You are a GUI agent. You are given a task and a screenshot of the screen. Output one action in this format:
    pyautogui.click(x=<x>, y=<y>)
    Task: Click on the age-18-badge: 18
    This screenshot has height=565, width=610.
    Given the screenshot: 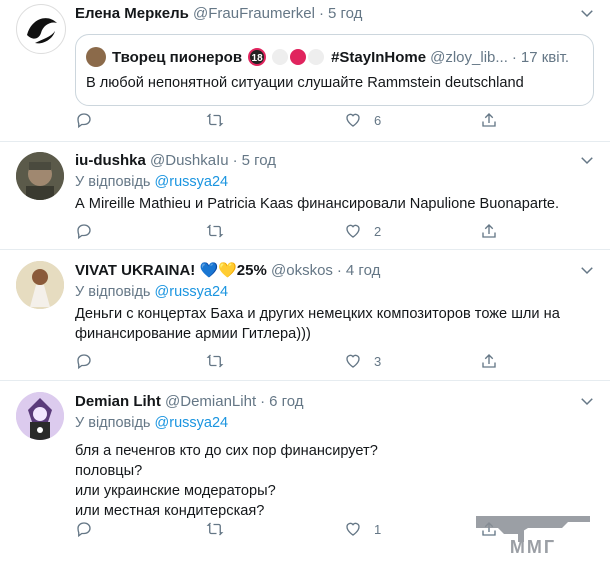 What is the action you would take?
    pyautogui.click(x=257, y=57)
    